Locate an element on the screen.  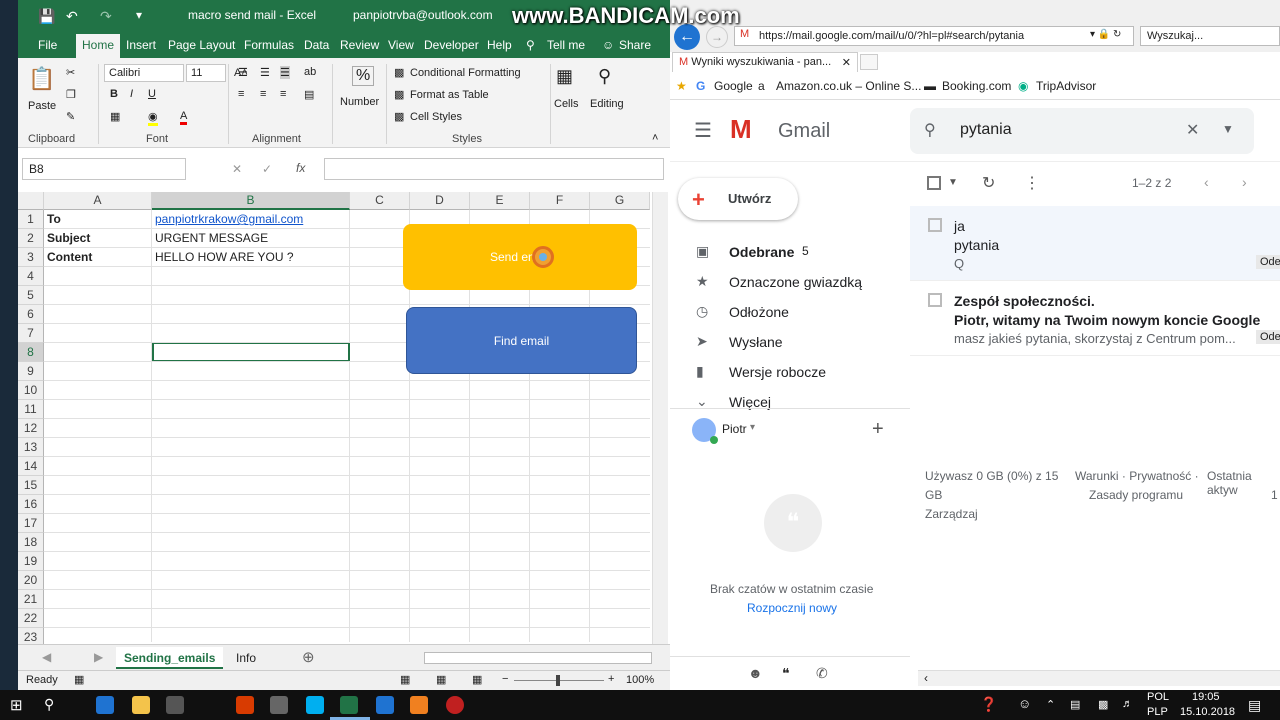
nav-drafts: Wersje robocze is located at coordinates (777, 372).